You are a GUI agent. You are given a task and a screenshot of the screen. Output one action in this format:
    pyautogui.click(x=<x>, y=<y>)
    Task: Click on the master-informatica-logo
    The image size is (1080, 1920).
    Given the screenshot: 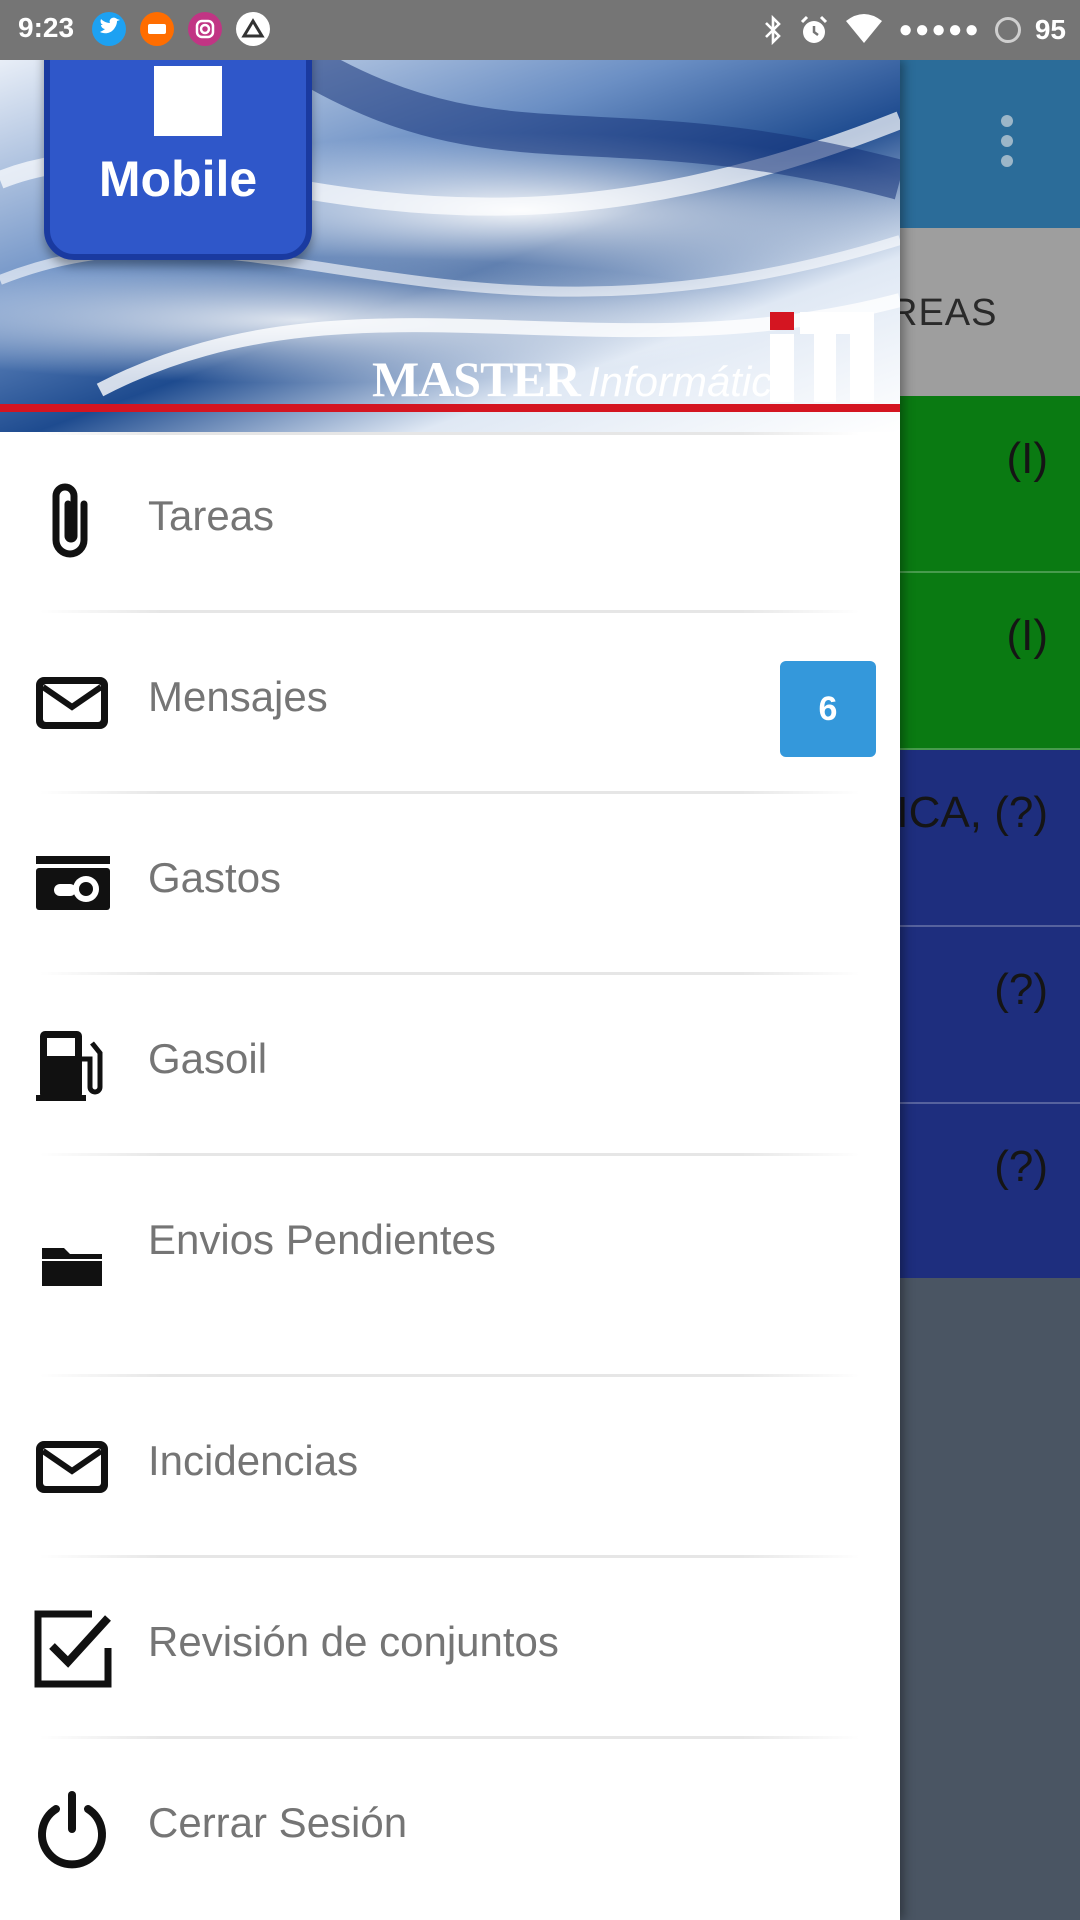 What is the action you would take?
    pyautogui.click(x=822, y=357)
    